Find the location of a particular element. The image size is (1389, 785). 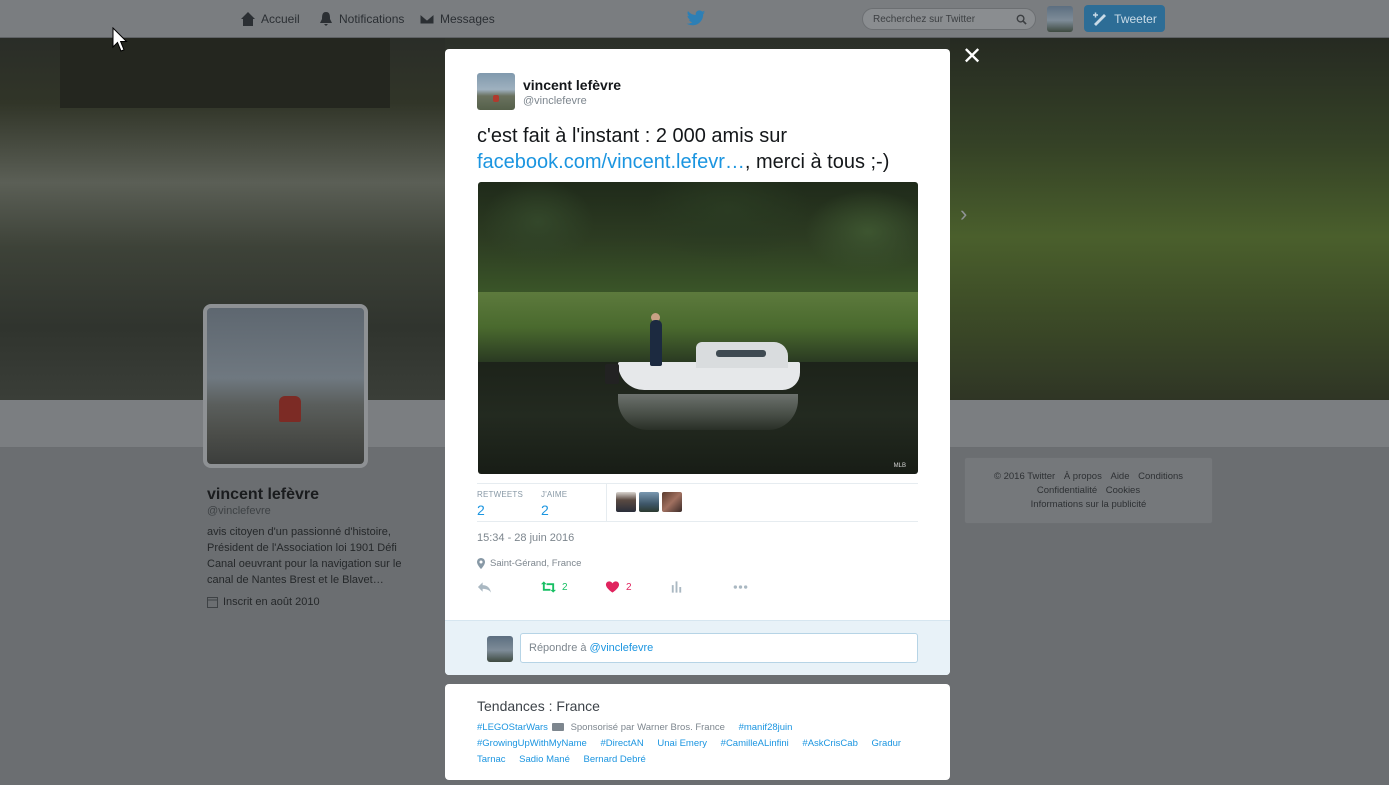

retweet-action: 2 is located at coordinates (554, 587).